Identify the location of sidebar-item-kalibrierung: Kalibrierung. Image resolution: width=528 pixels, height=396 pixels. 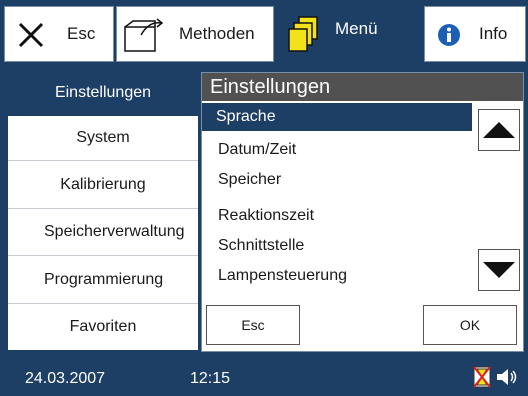
(103, 185).